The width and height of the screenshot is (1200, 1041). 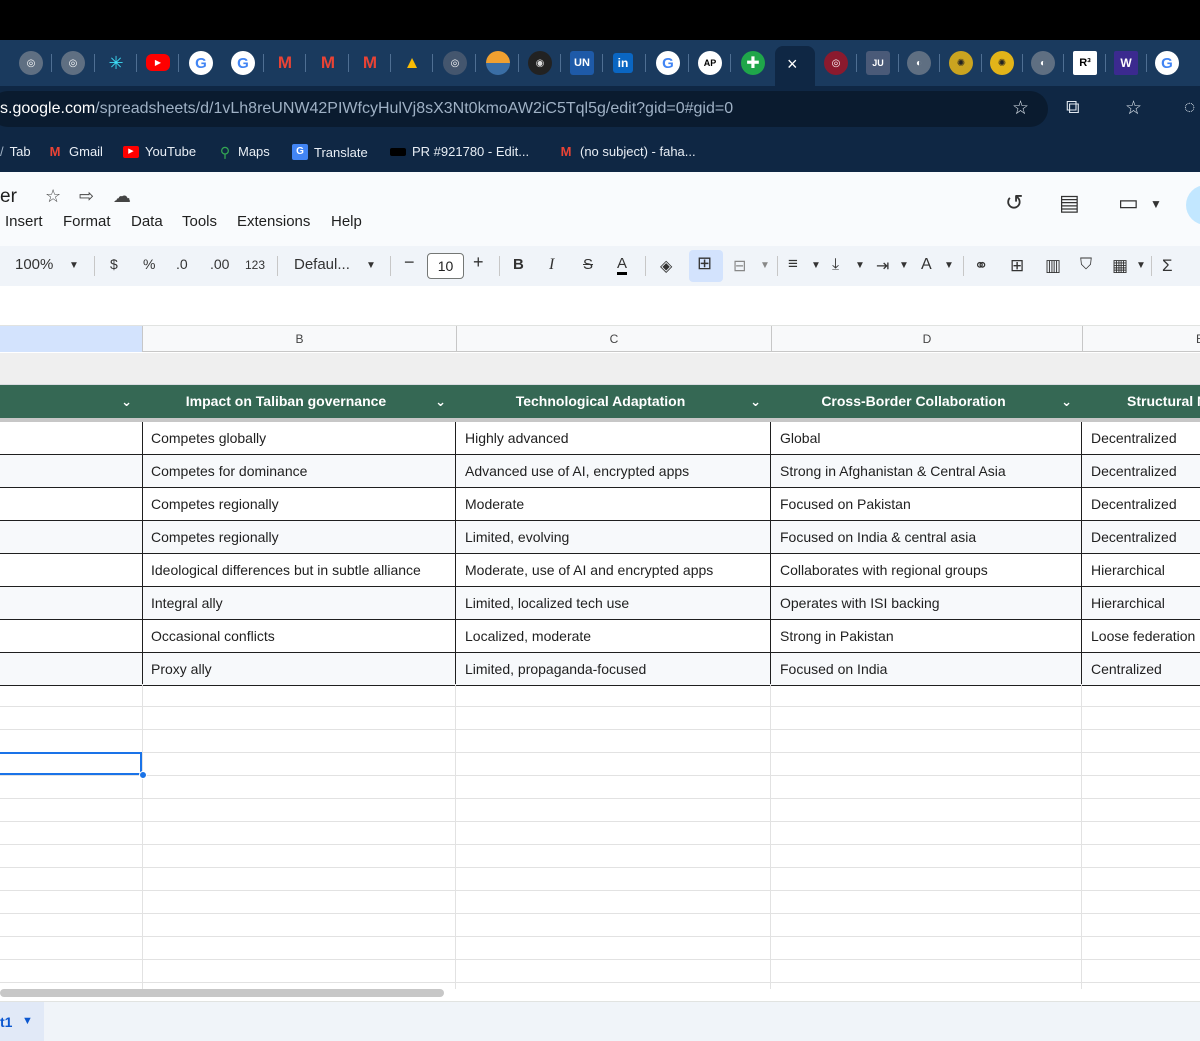 I want to click on active-tab: ×, so click(x=795, y=66).